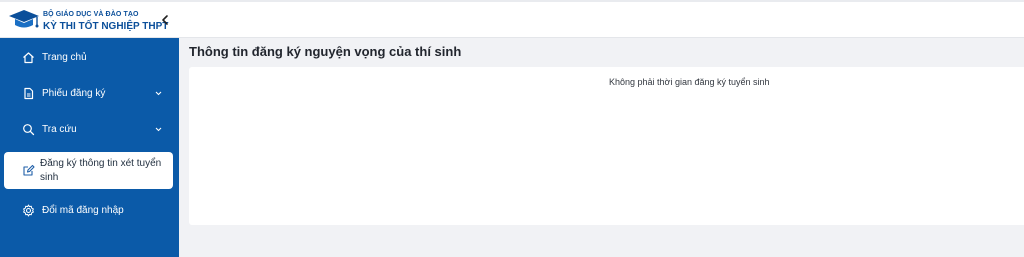  What do you see at coordinates (28, 58) in the screenshot?
I see `home-icon` at bounding box center [28, 58].